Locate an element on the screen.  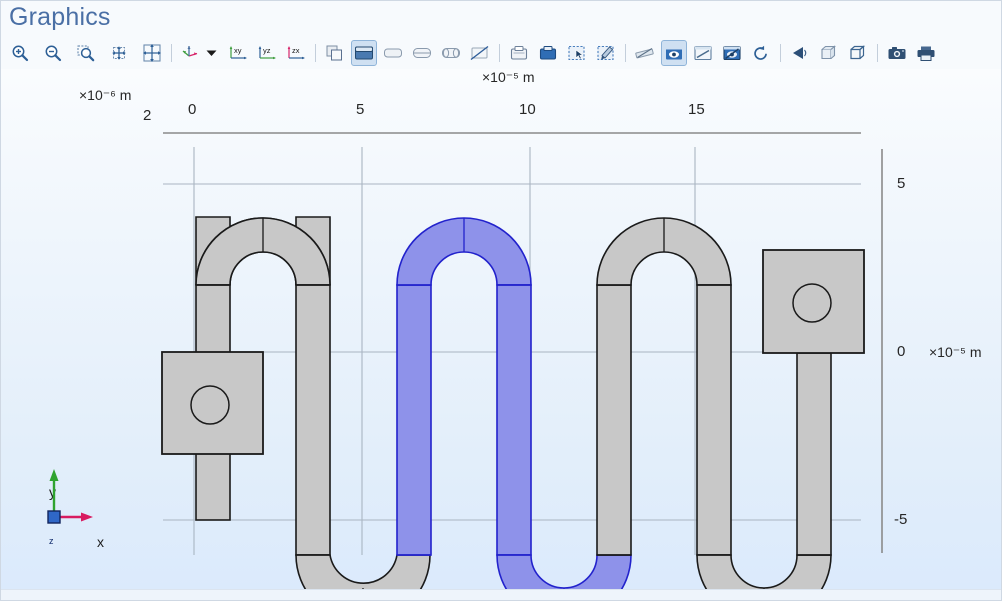
axes-triad is located at coordinates (70, 496).